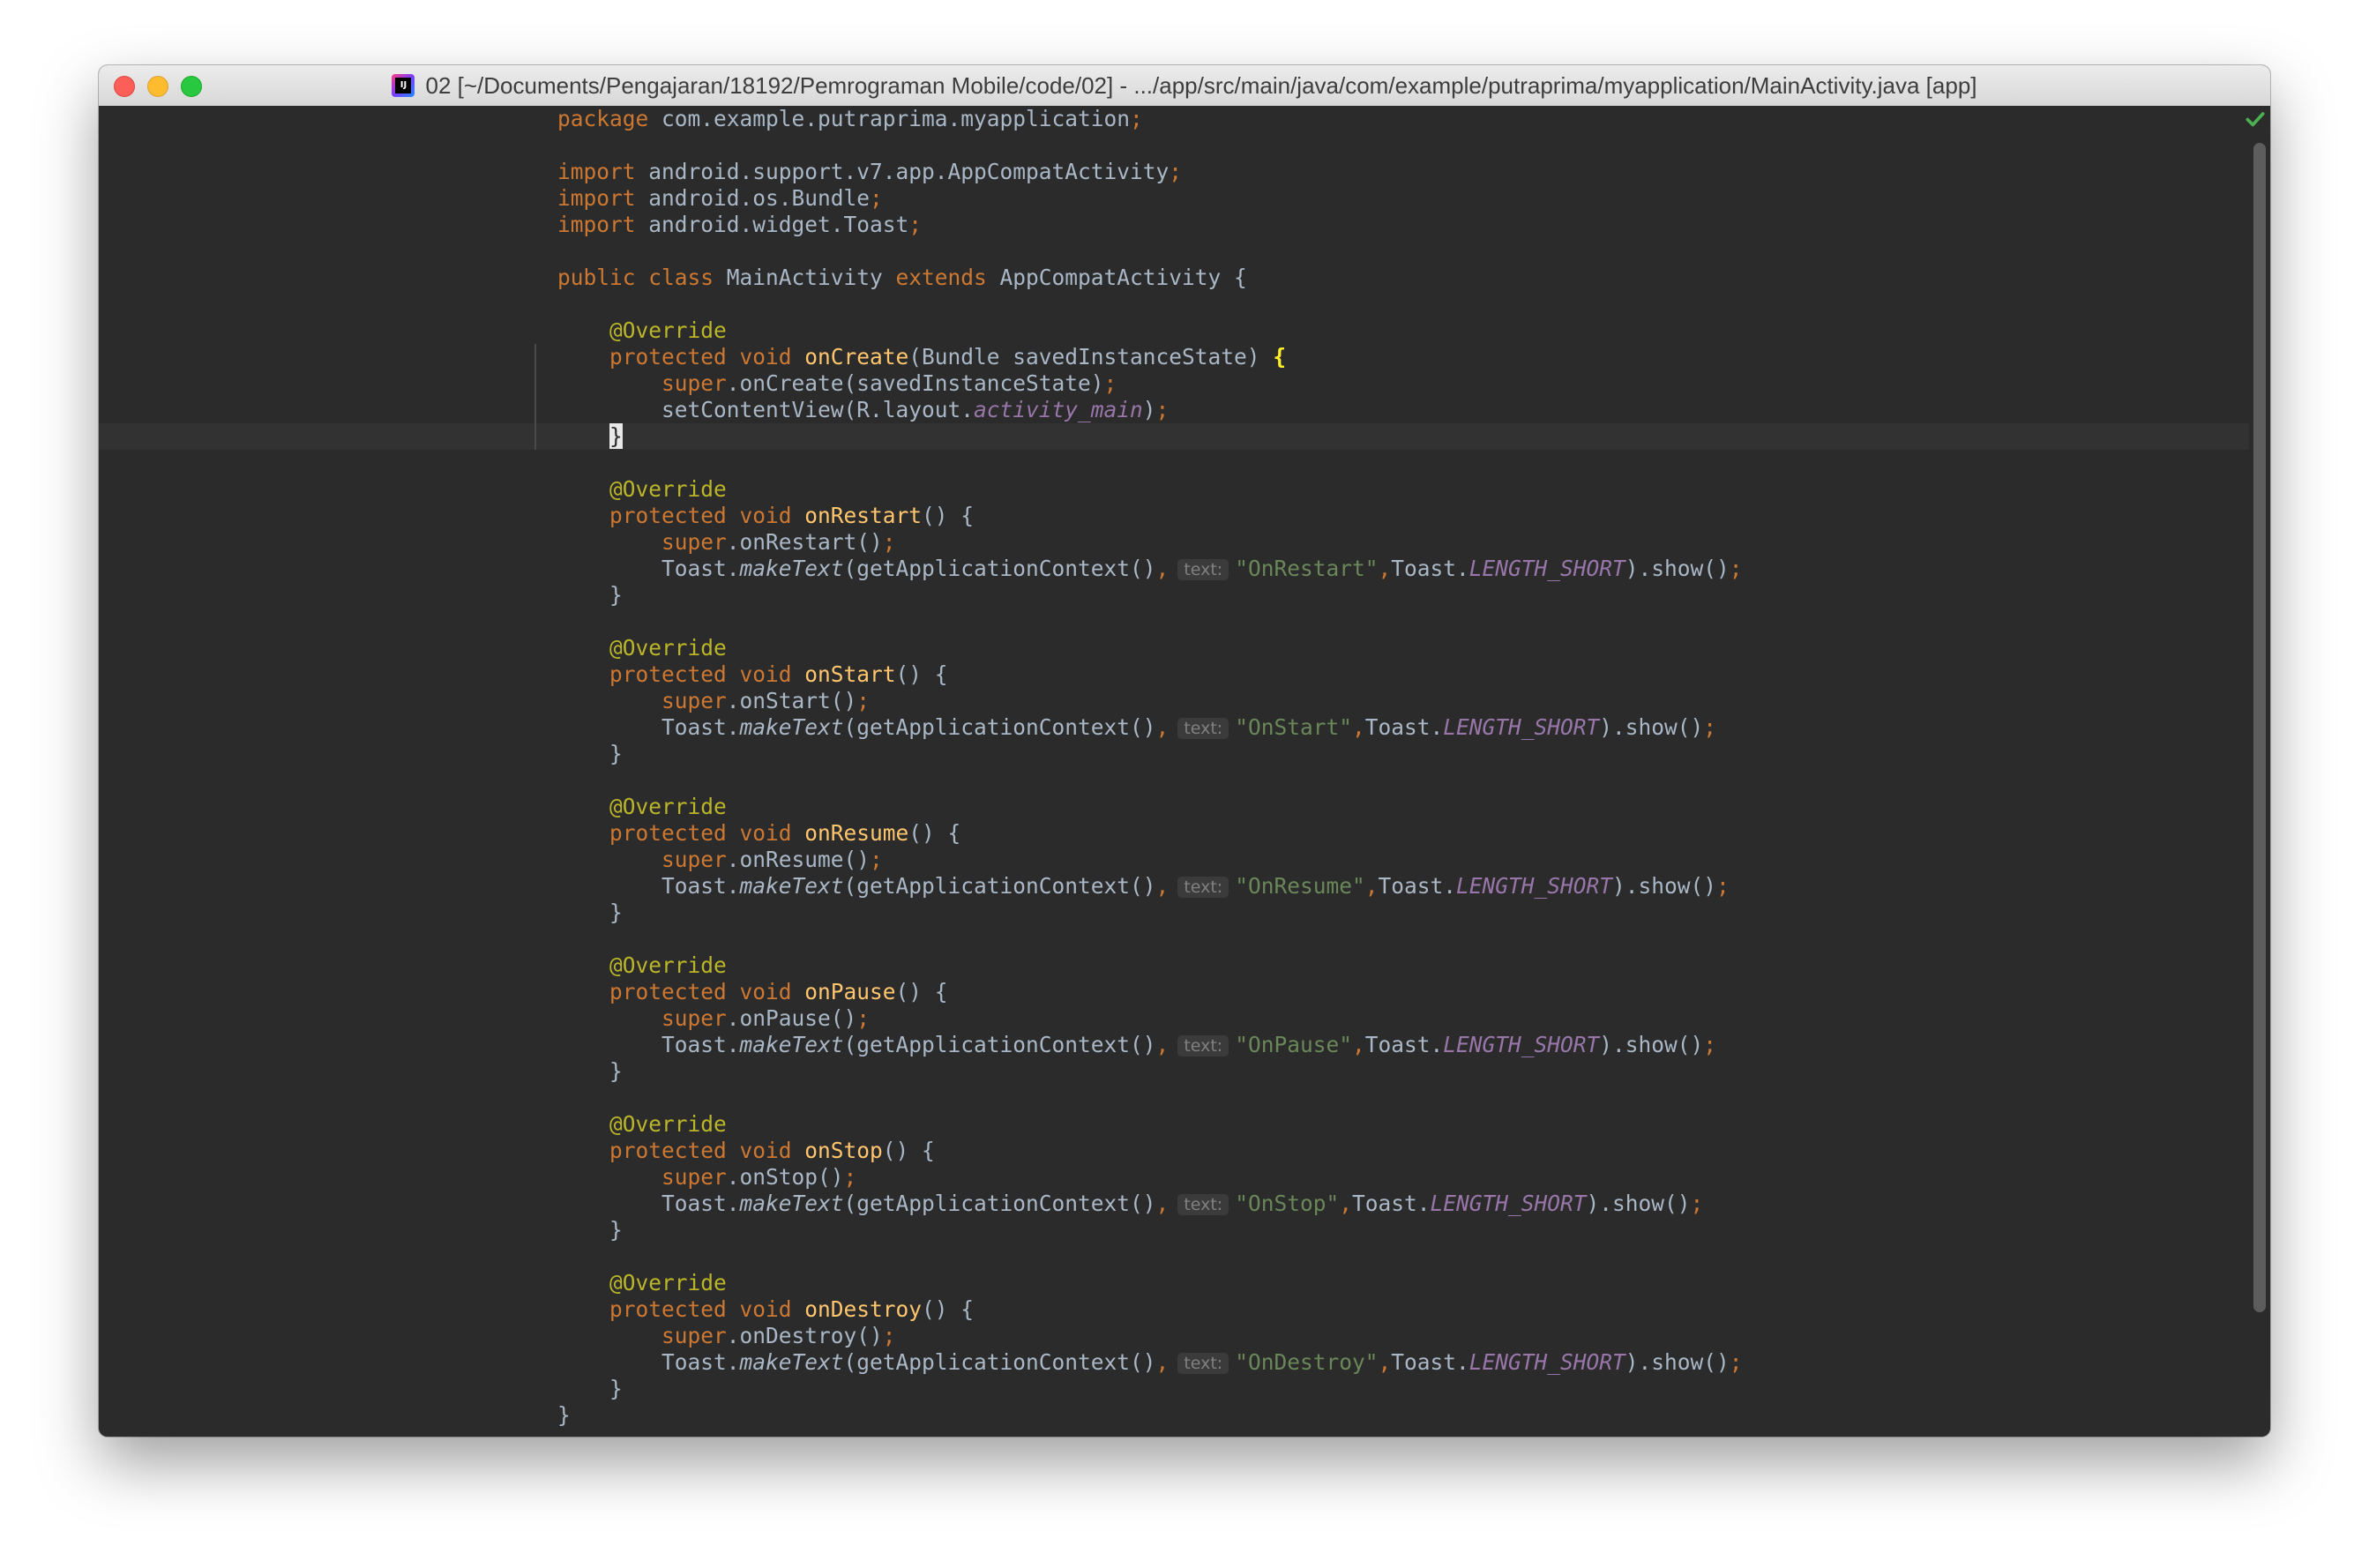 The image size is (2369, 1568). I want to click on code-token: (getApplicationContext(), so click(1000, 727).